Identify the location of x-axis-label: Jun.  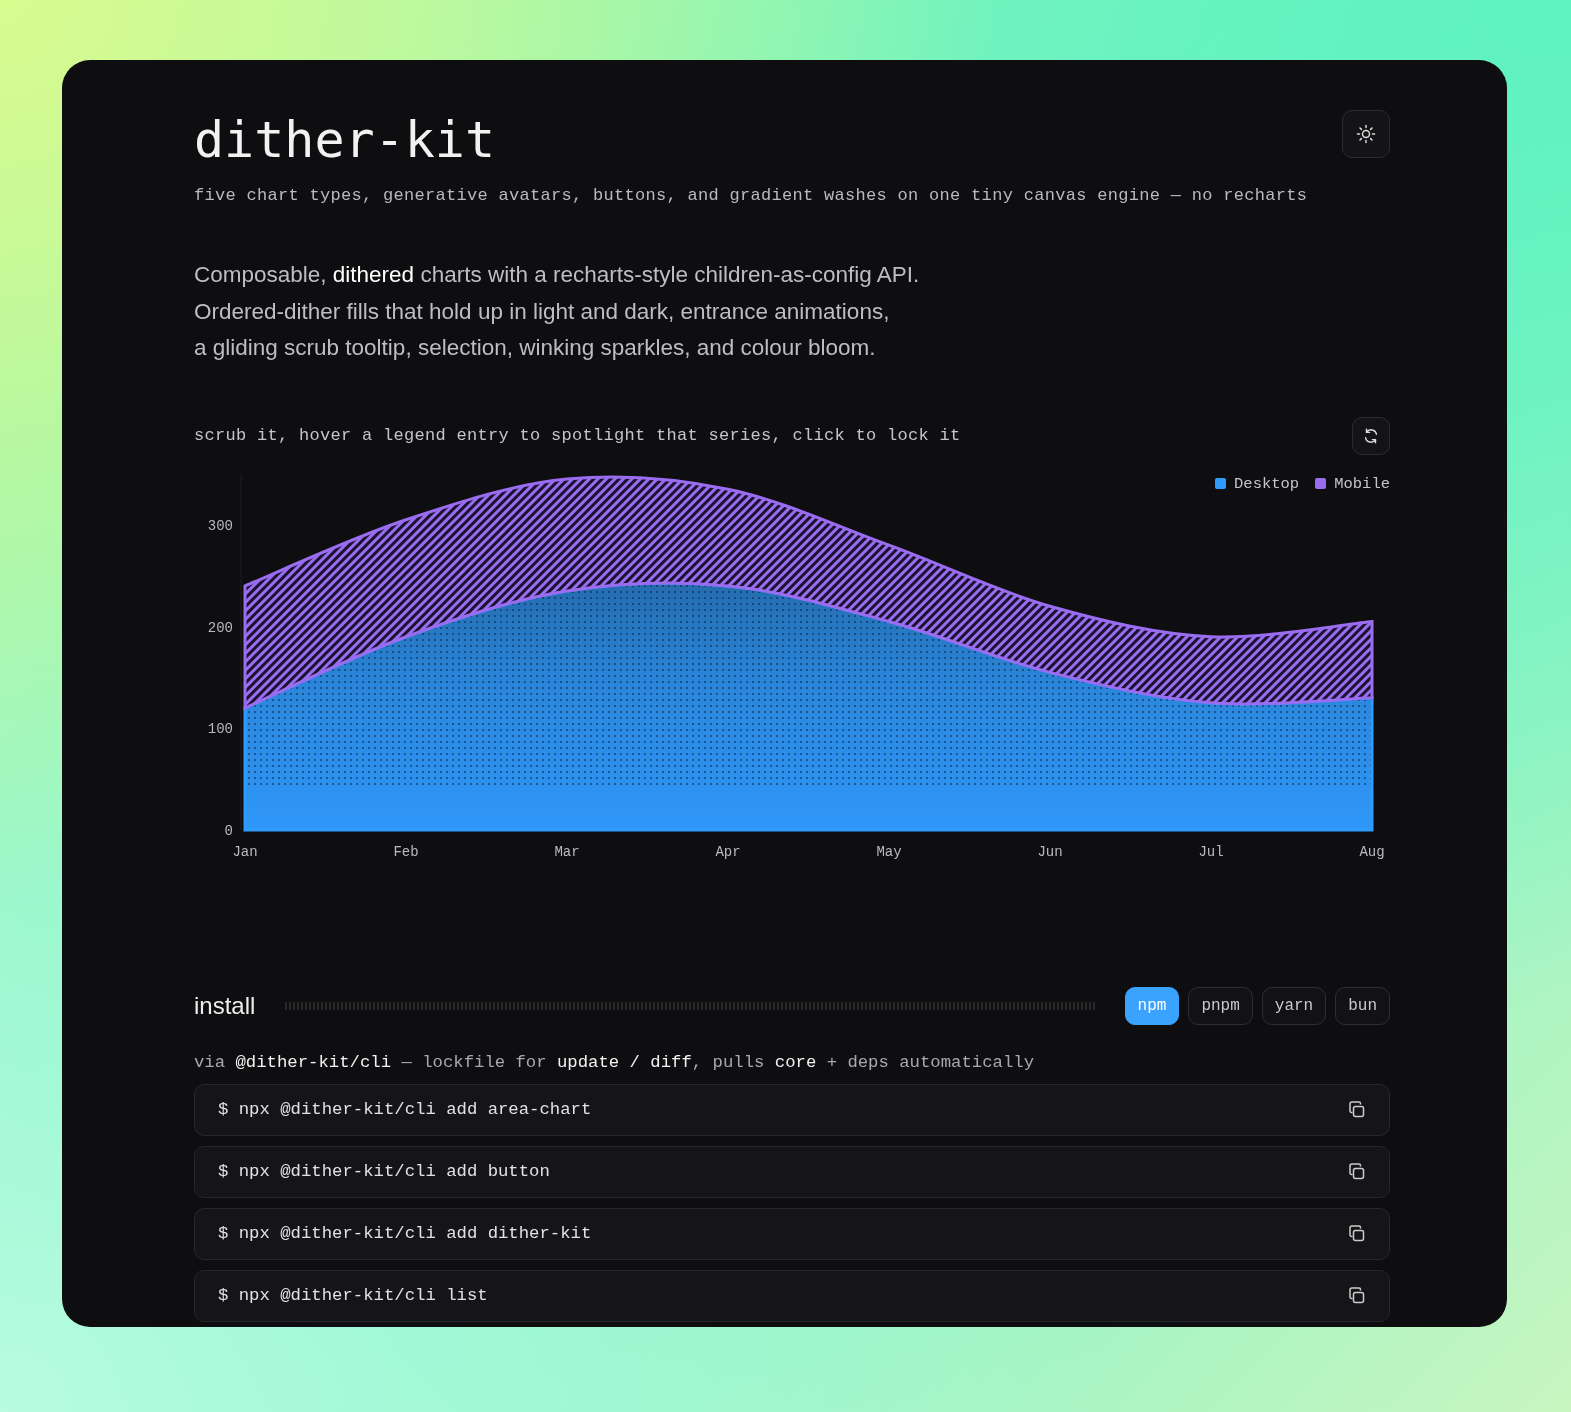
(1050, 851).